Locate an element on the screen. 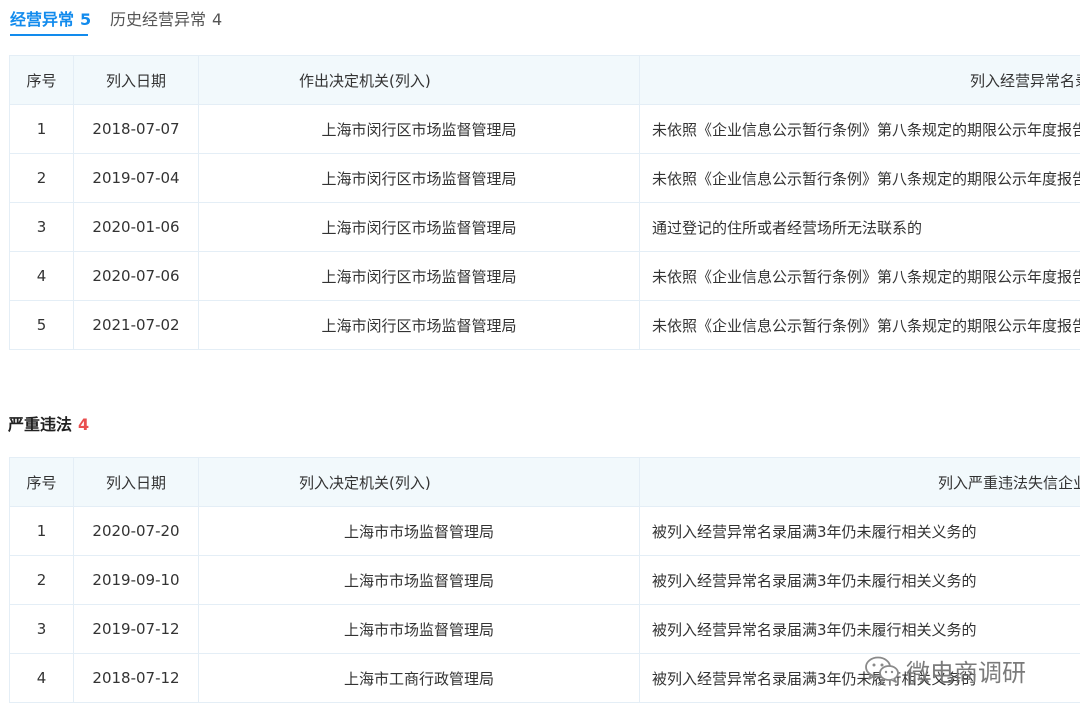 This screenshot has width=1080, height=718. cell-date: 2020-07-06 is located at coordinates (136, 276).